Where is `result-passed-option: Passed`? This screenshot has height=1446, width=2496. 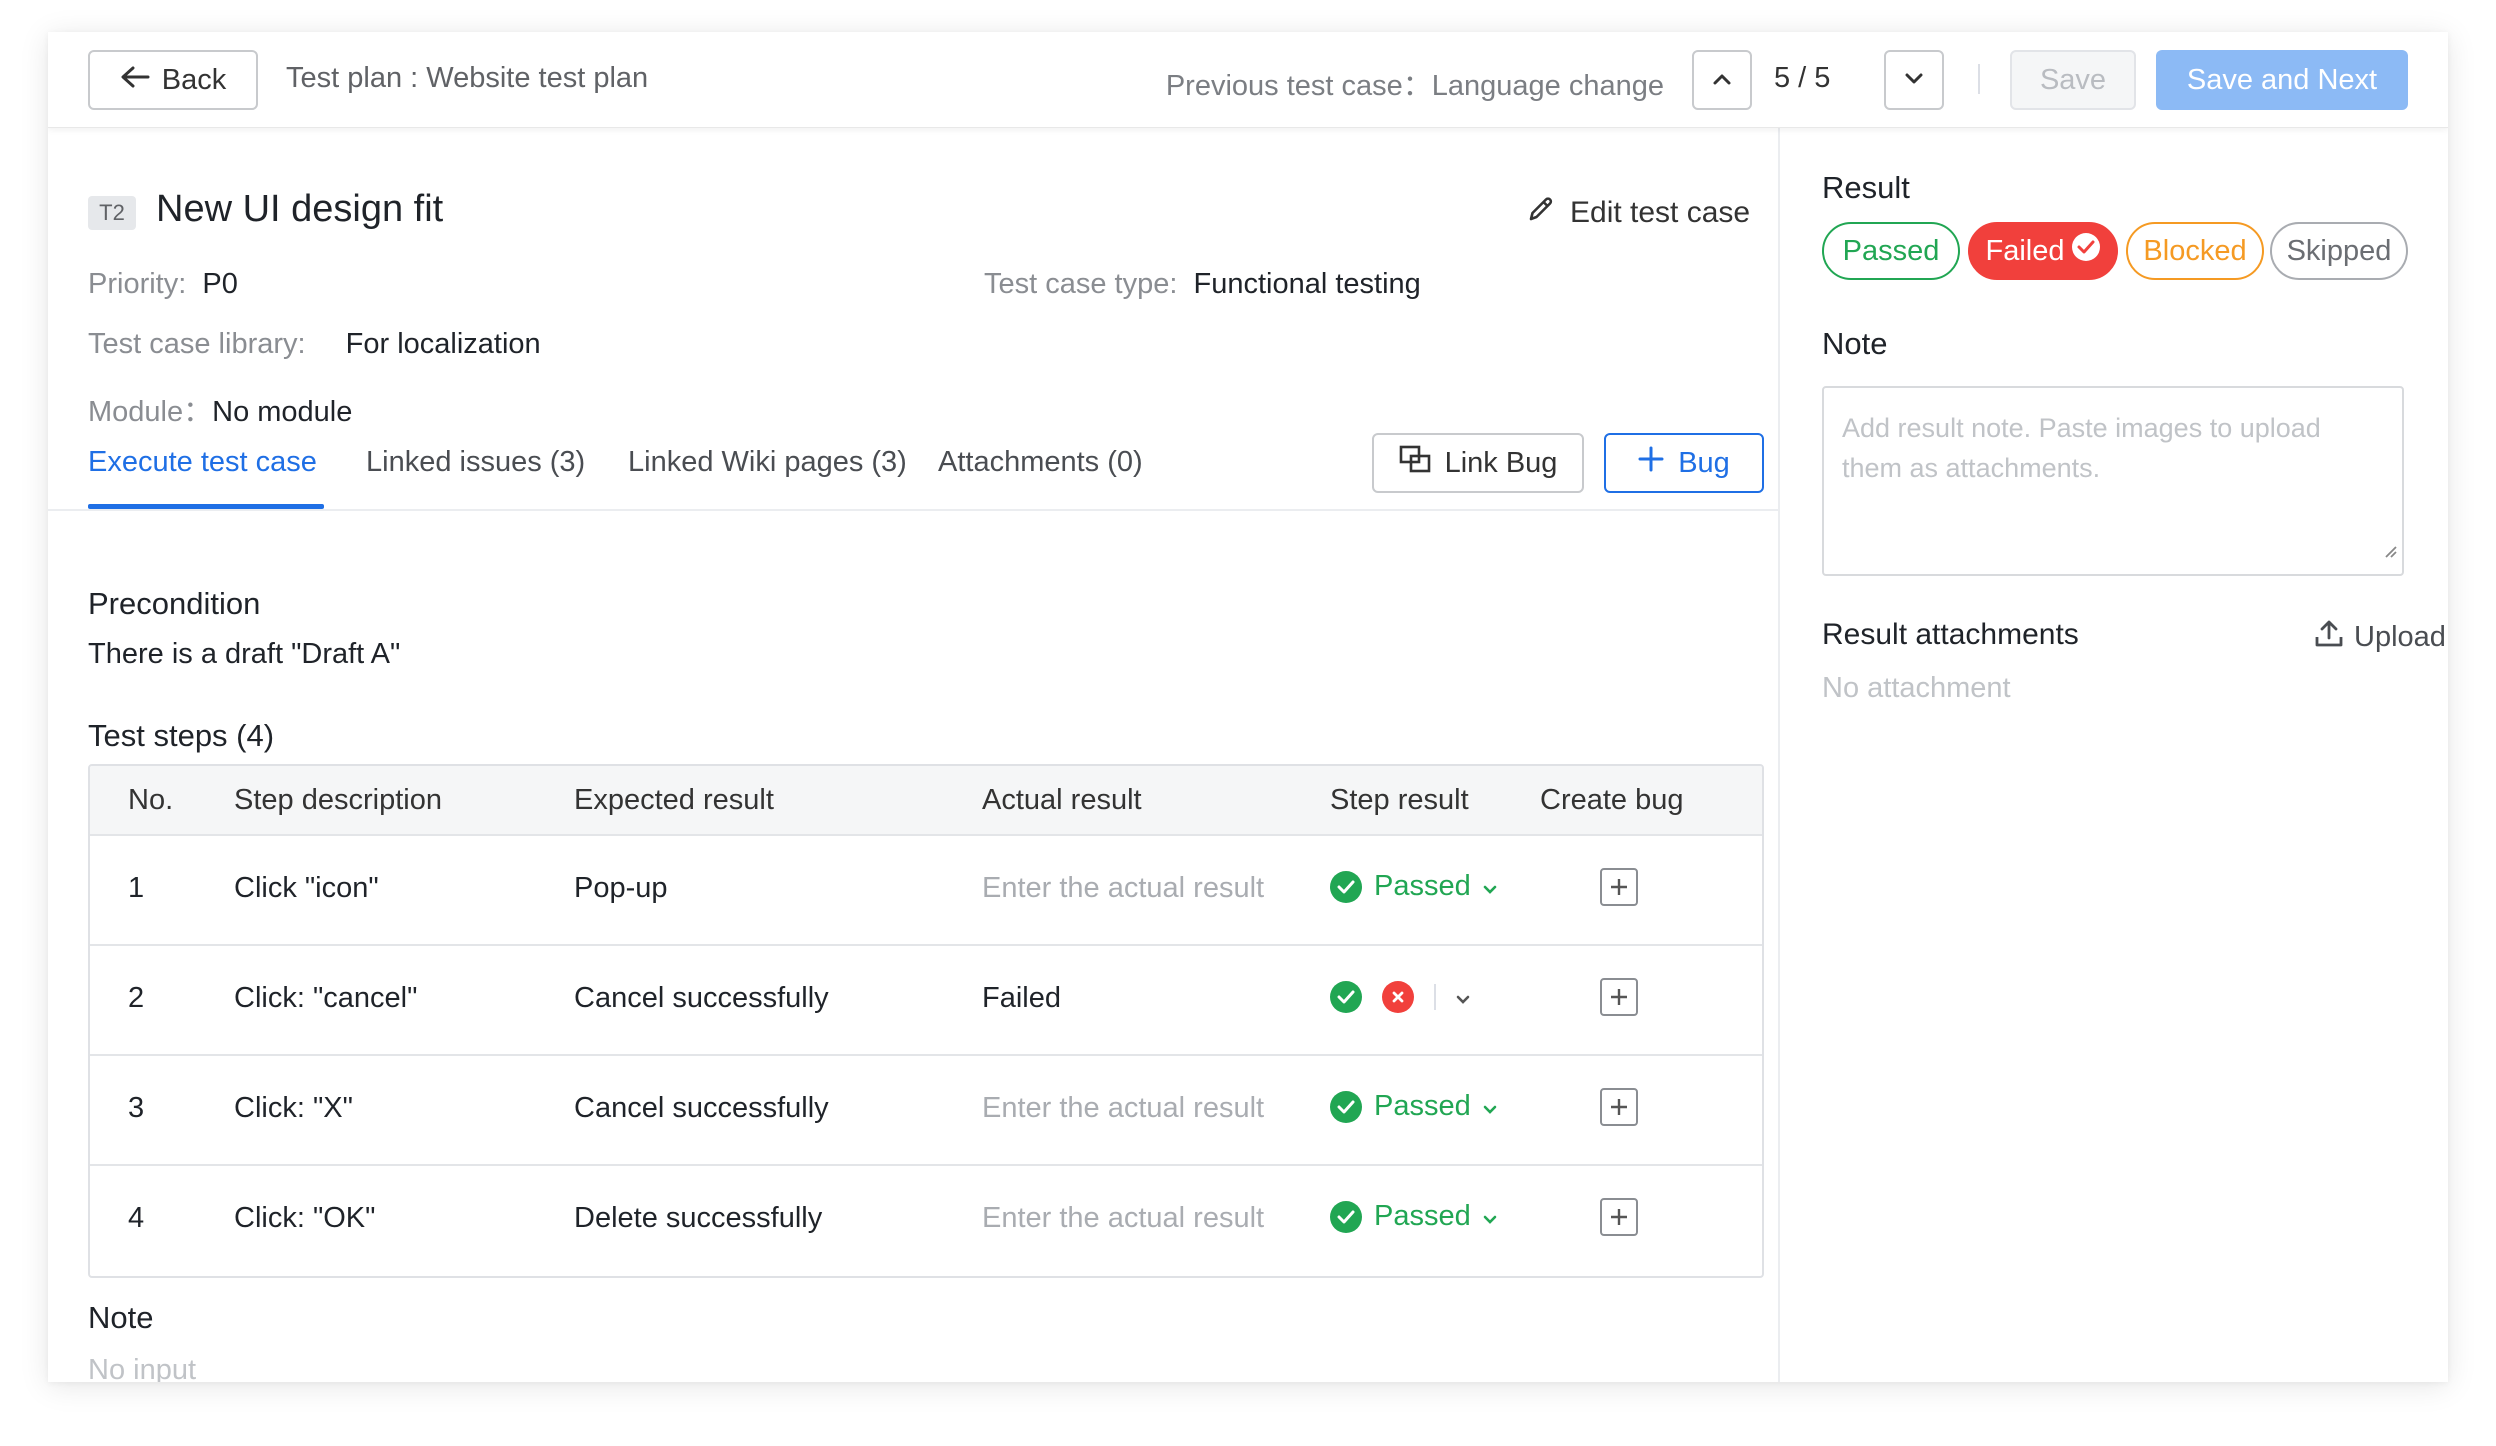
result-passed-option: Passed is located at coordinates (1891, 251).